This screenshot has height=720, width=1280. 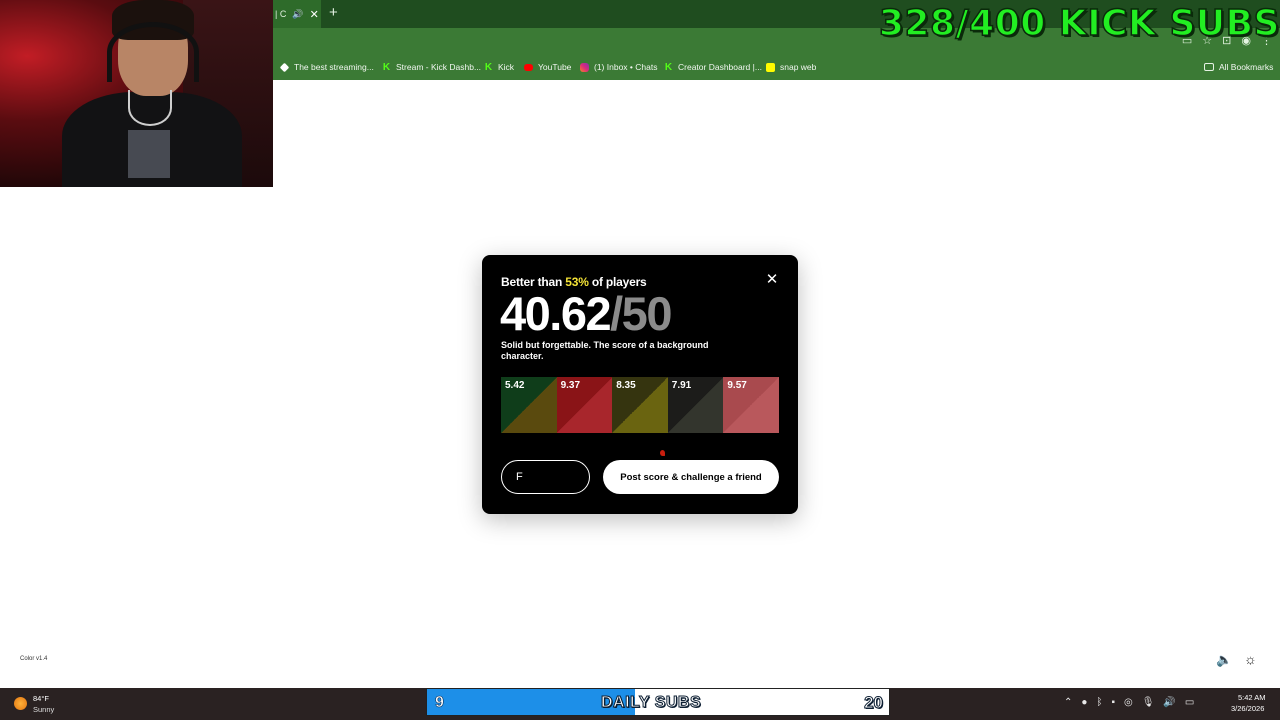 I want to click on nvidia-icon: ▪, so click(x=1113, y=702).